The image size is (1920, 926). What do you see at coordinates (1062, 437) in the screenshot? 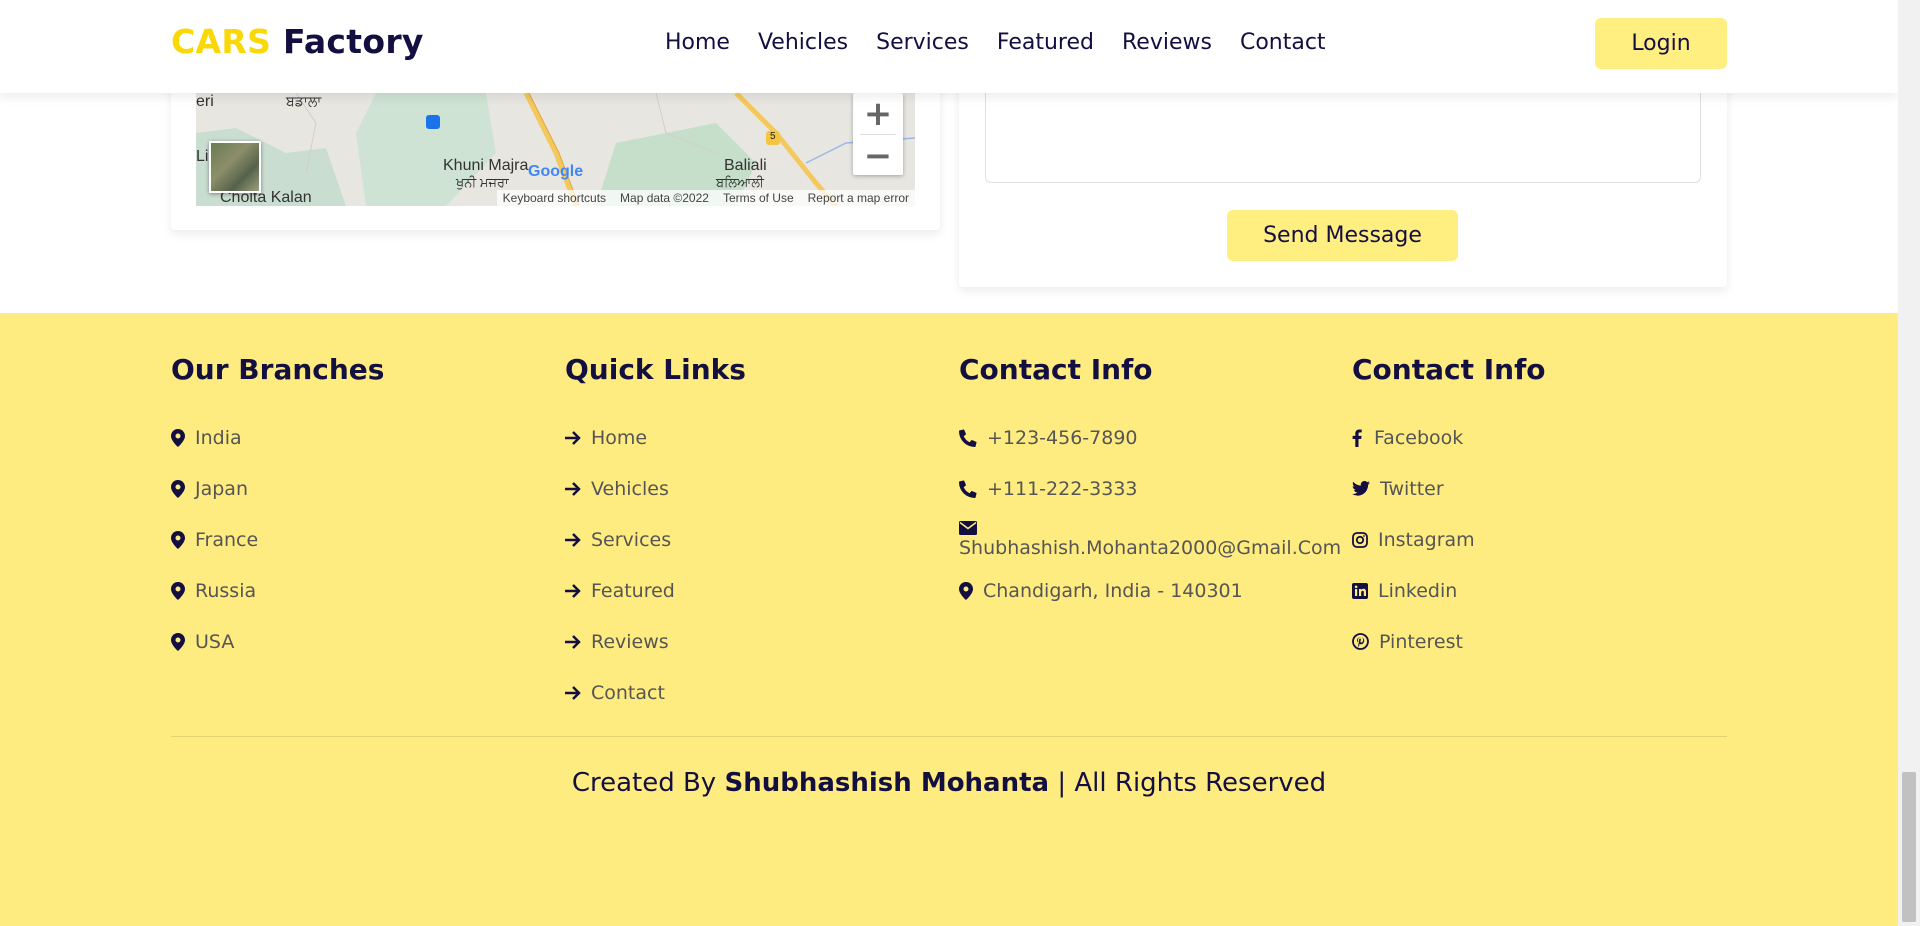
I see `phone-number: +123-456-7890` at bounding box center [1062, 437].